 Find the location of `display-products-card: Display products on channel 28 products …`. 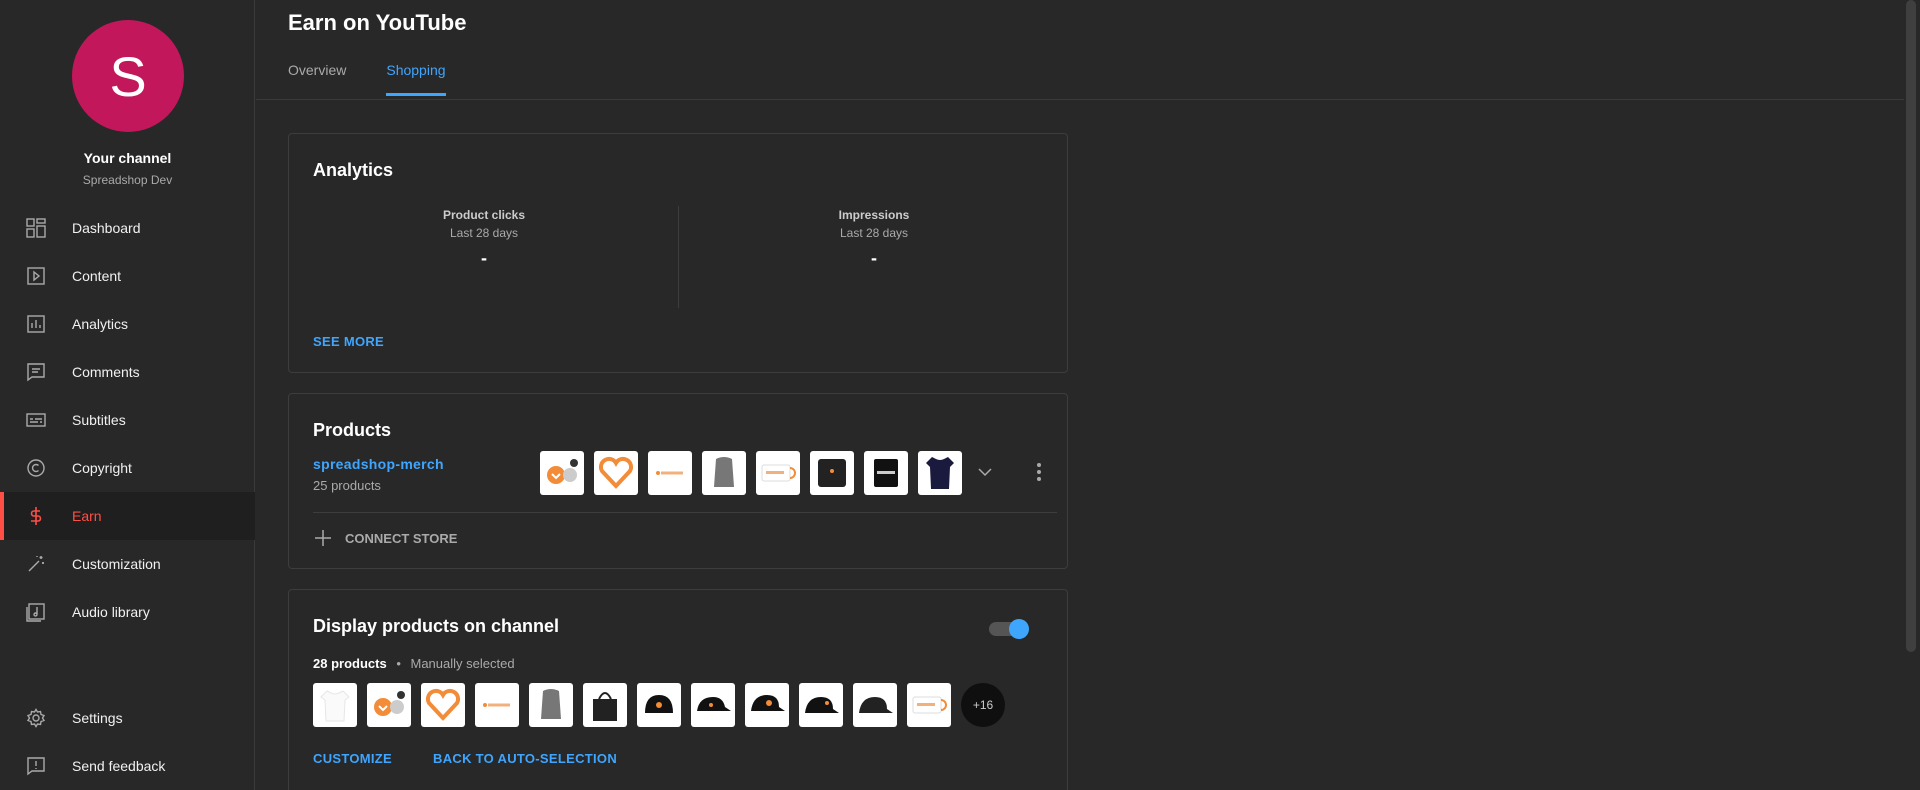

display-products-card: Display products on channel 28 products … is located at coordinates (678, 689).